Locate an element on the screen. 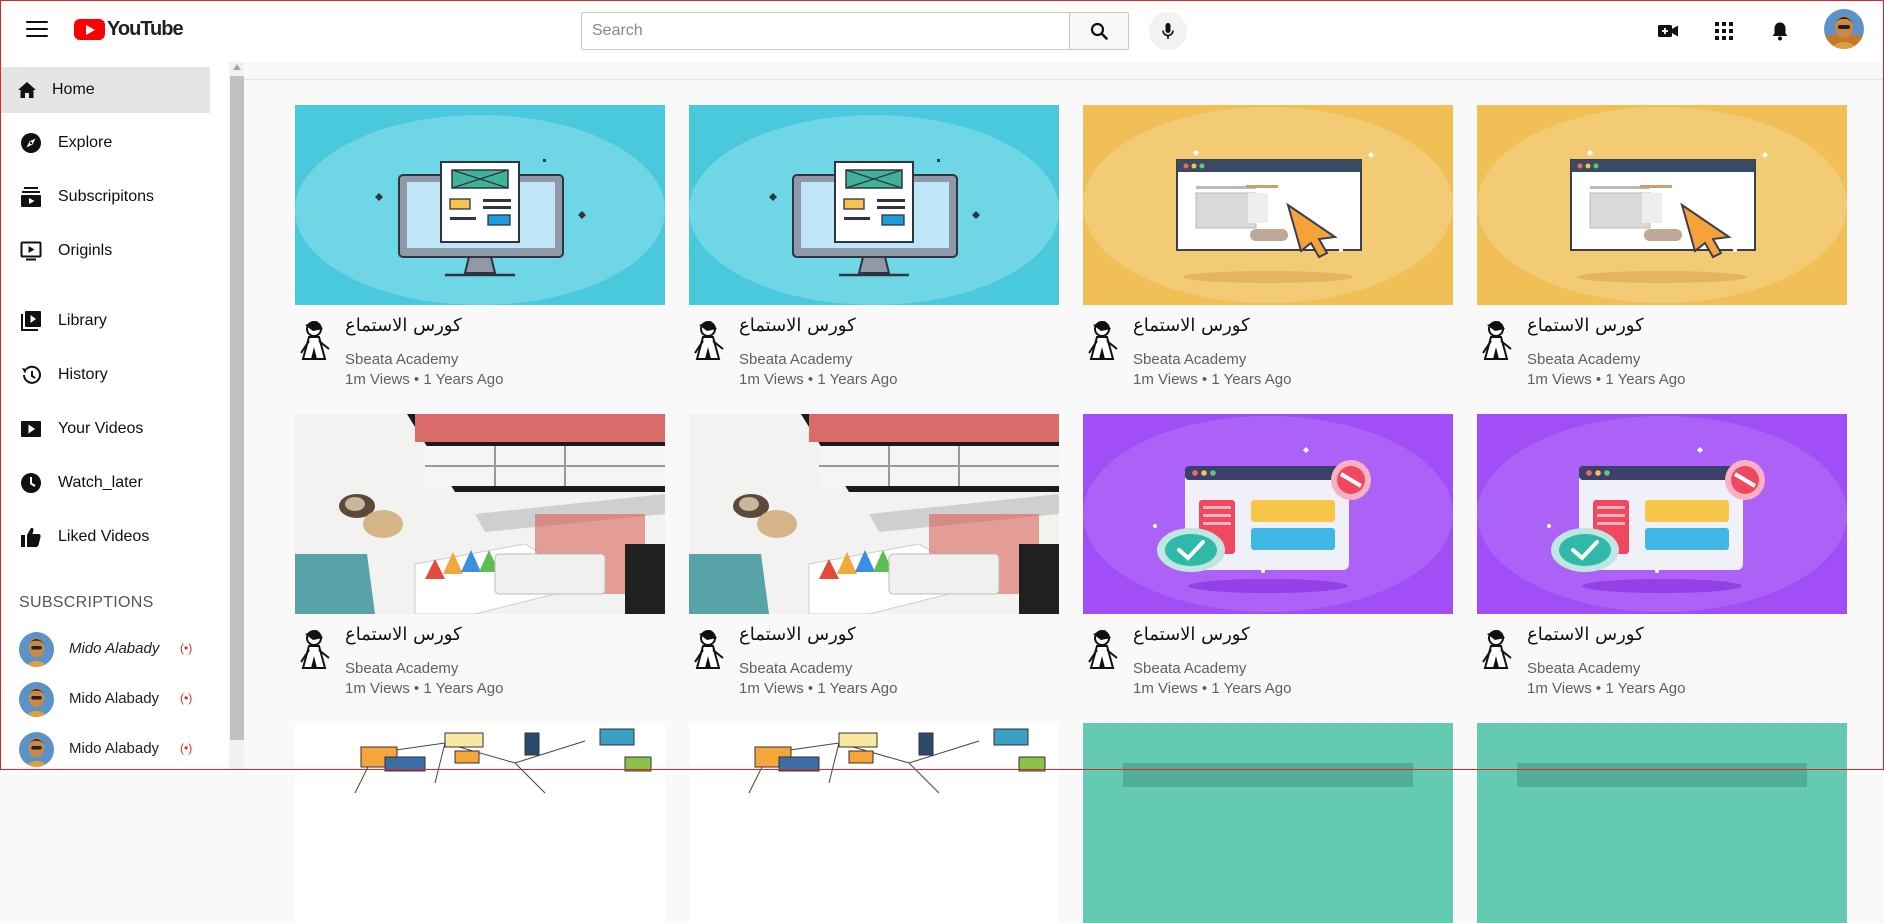 This screenshot has height=923, width=1884. clock-icon is located at coordinates (31, 483).